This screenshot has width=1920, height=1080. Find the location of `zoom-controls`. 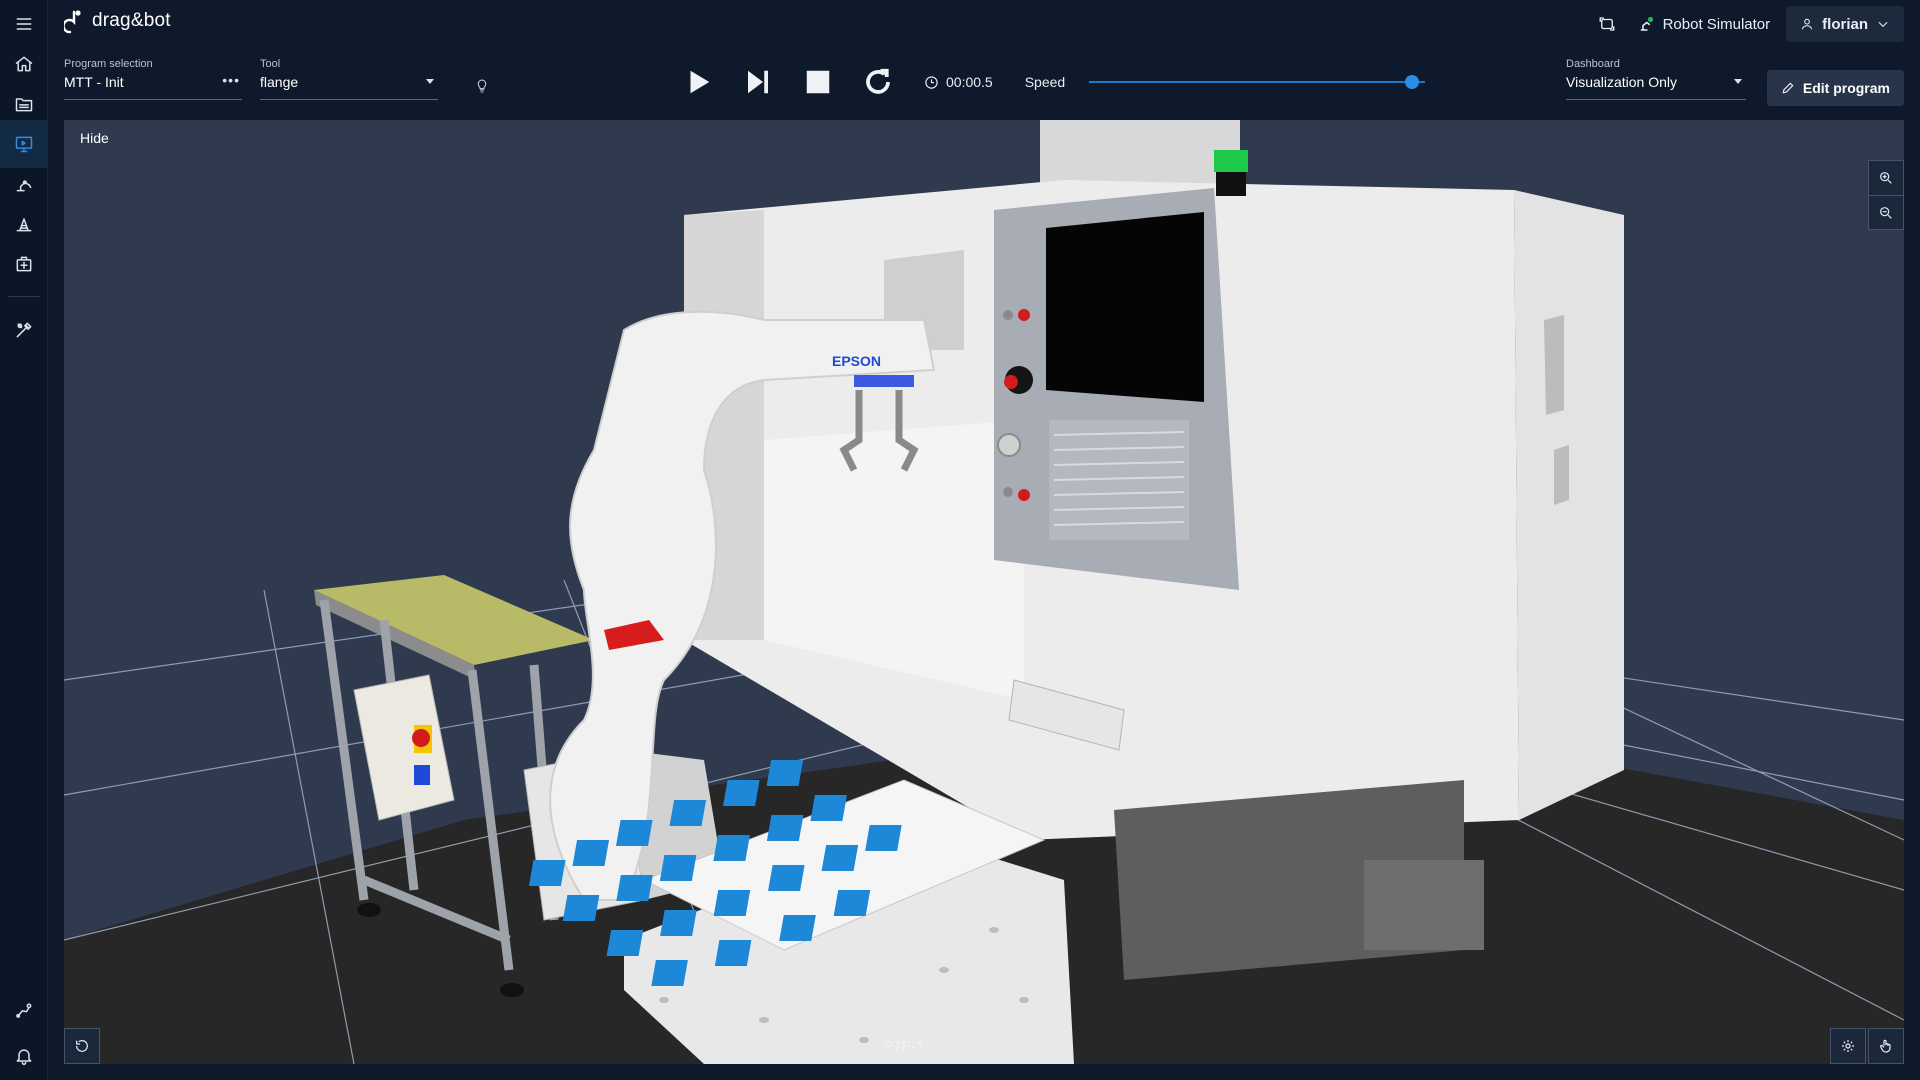

zoom-controls is located at coordinates (1886, 195).